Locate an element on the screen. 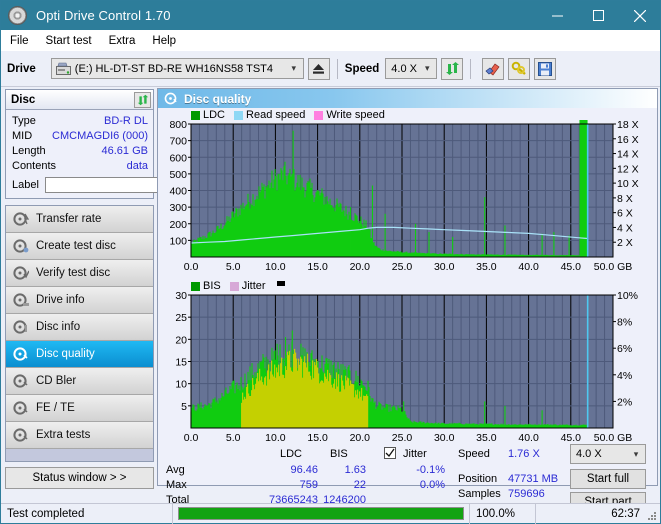 This screenshot has height=524, width=661. sidebar-item-disc-quality: Disc quality is located at coordinates (79, 354).